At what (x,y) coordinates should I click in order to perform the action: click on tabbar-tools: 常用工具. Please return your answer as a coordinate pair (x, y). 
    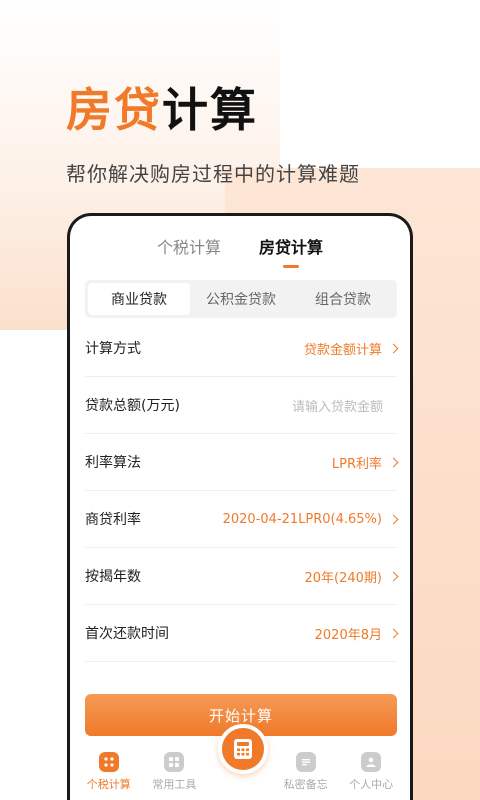
    Looking at the image, I should click on (175, 772).